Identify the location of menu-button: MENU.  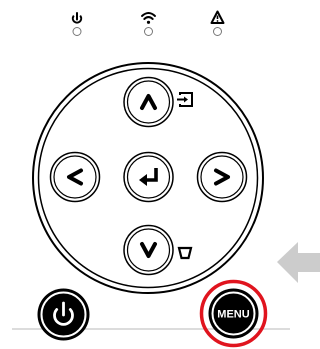
(233, 313).